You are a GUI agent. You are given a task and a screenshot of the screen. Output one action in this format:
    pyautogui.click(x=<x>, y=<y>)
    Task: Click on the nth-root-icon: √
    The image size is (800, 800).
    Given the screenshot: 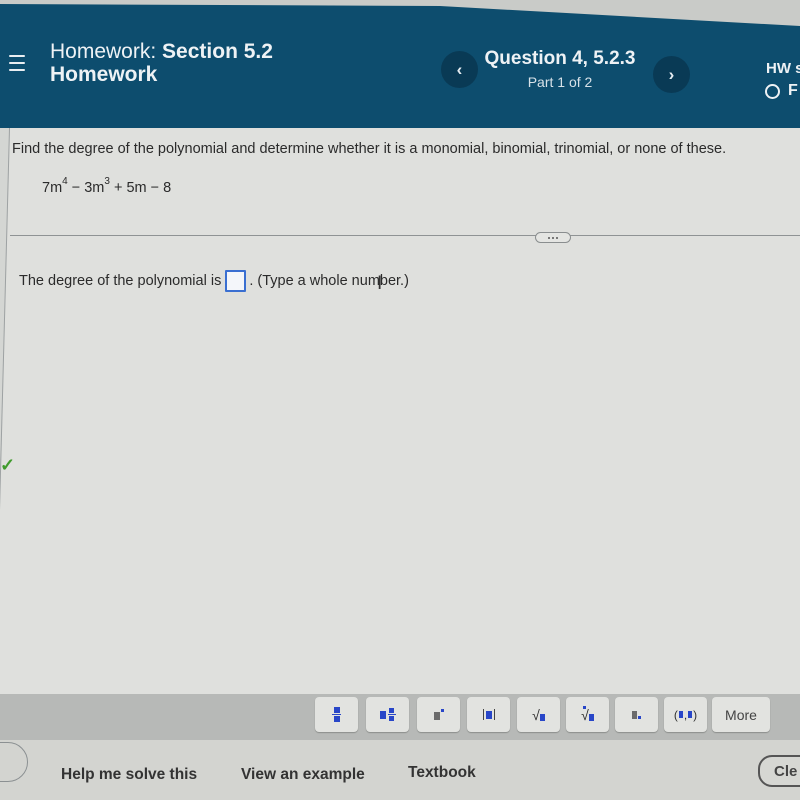 What is the action you would take?
    pyautogui.click(x=587, y=713)
    